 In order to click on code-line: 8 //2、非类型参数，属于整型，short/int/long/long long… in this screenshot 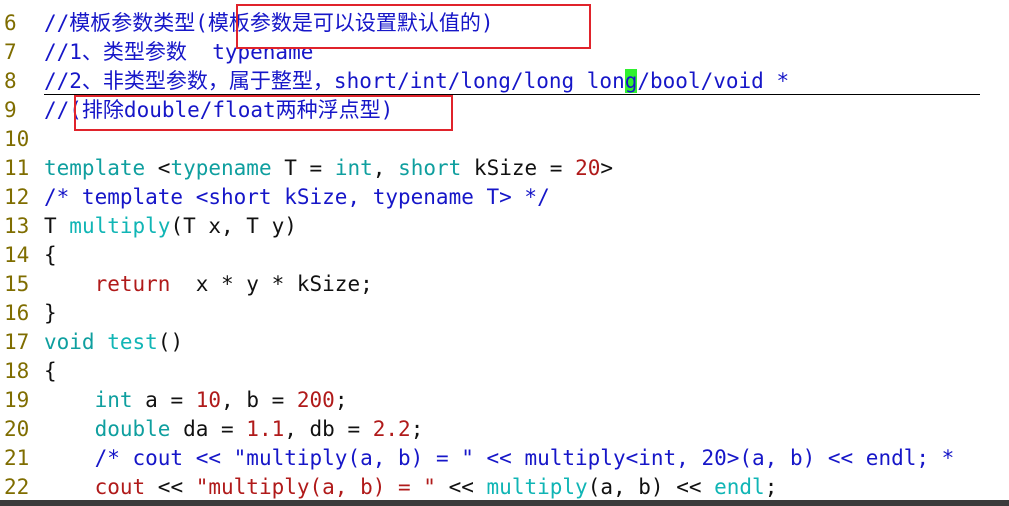, I will do `click(394, 81)`.